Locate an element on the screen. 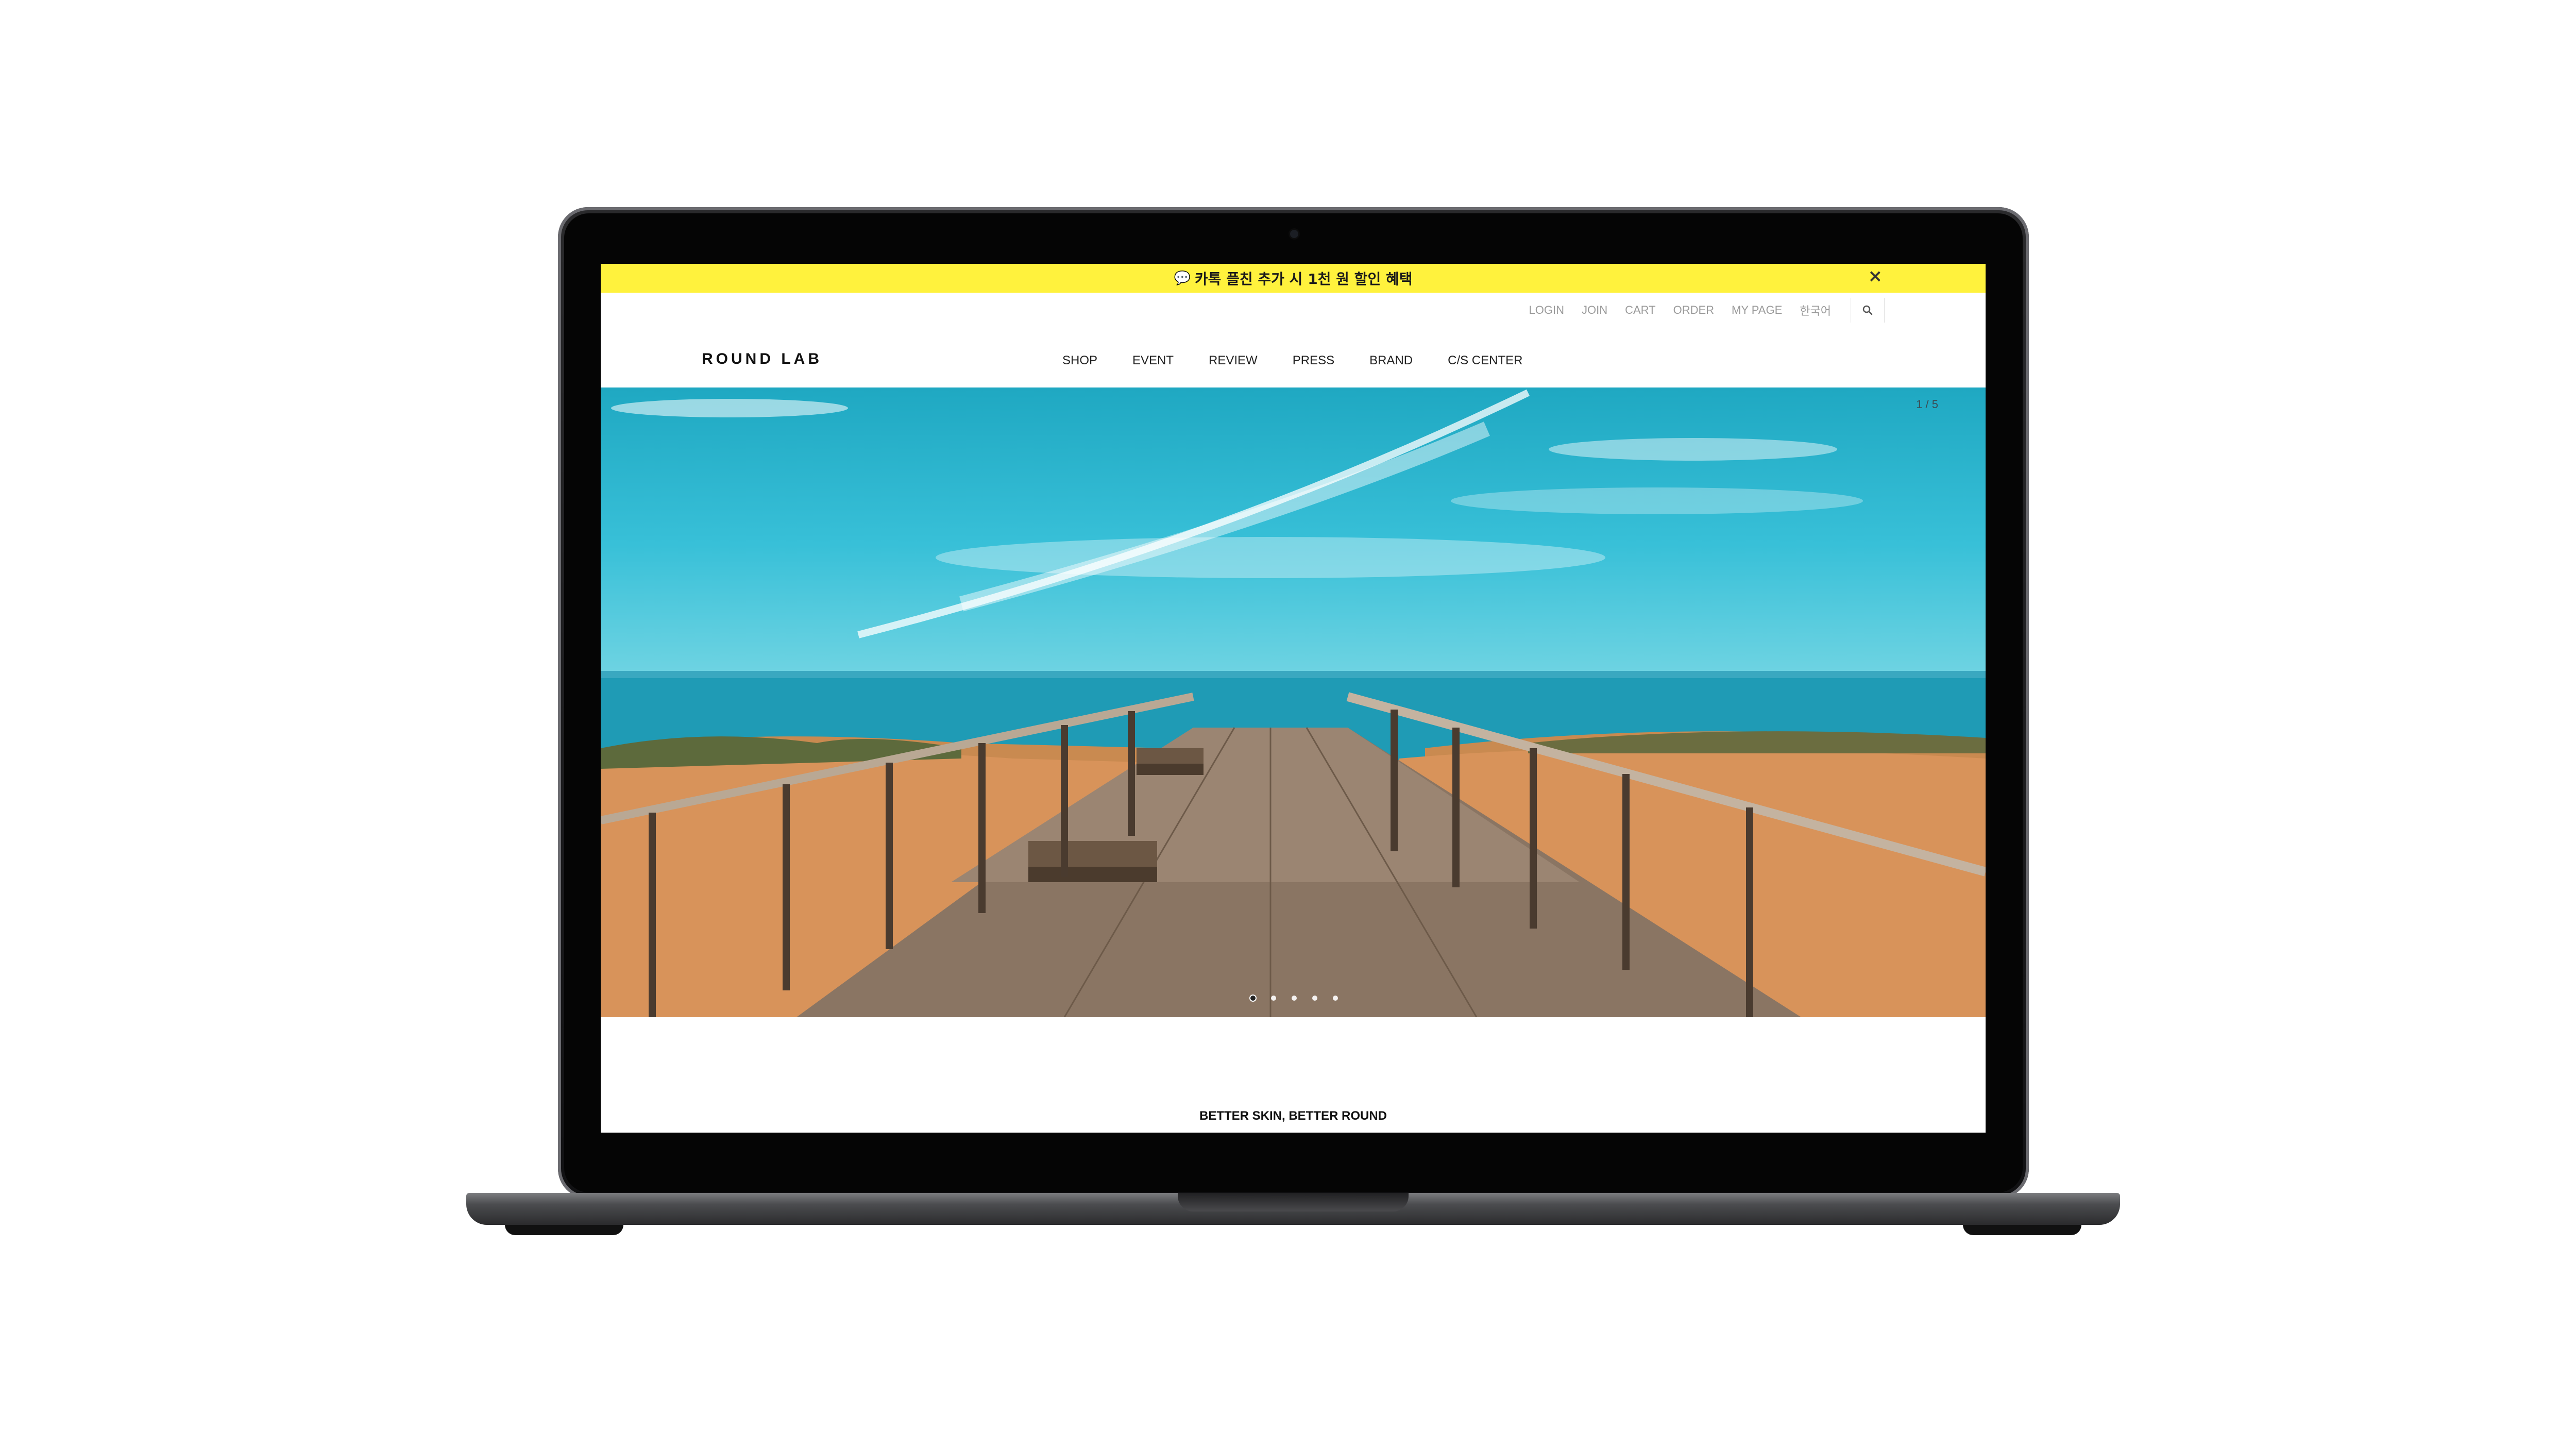  search-icon is located at coordinates (1868, 310).